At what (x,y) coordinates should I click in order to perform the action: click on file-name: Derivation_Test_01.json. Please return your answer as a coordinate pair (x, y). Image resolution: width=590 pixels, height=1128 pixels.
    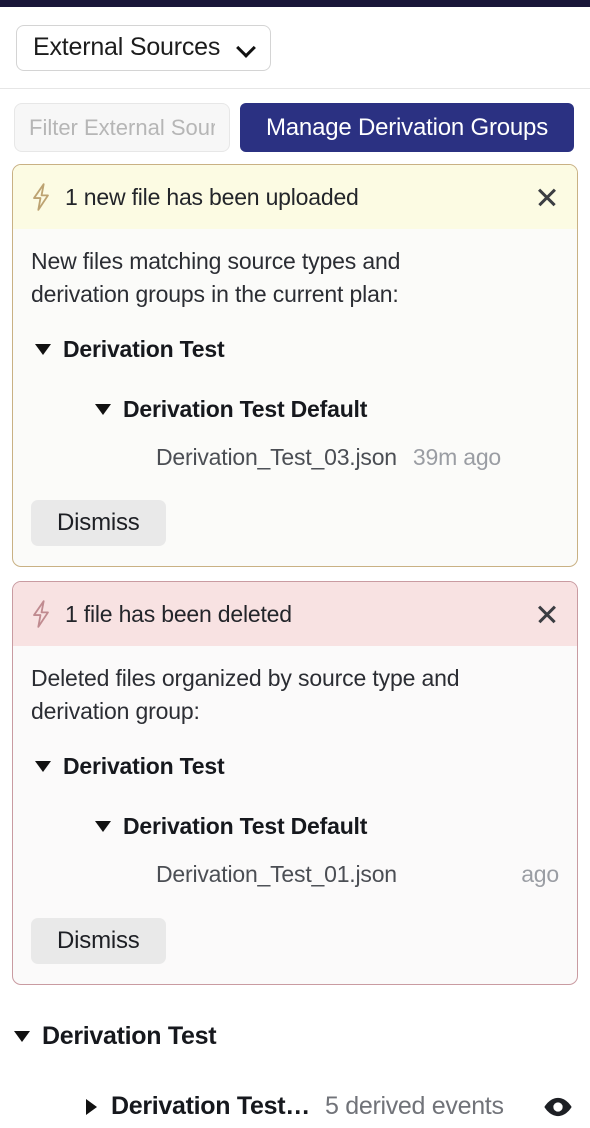
    Looking at the image, I should click on (276, 874).